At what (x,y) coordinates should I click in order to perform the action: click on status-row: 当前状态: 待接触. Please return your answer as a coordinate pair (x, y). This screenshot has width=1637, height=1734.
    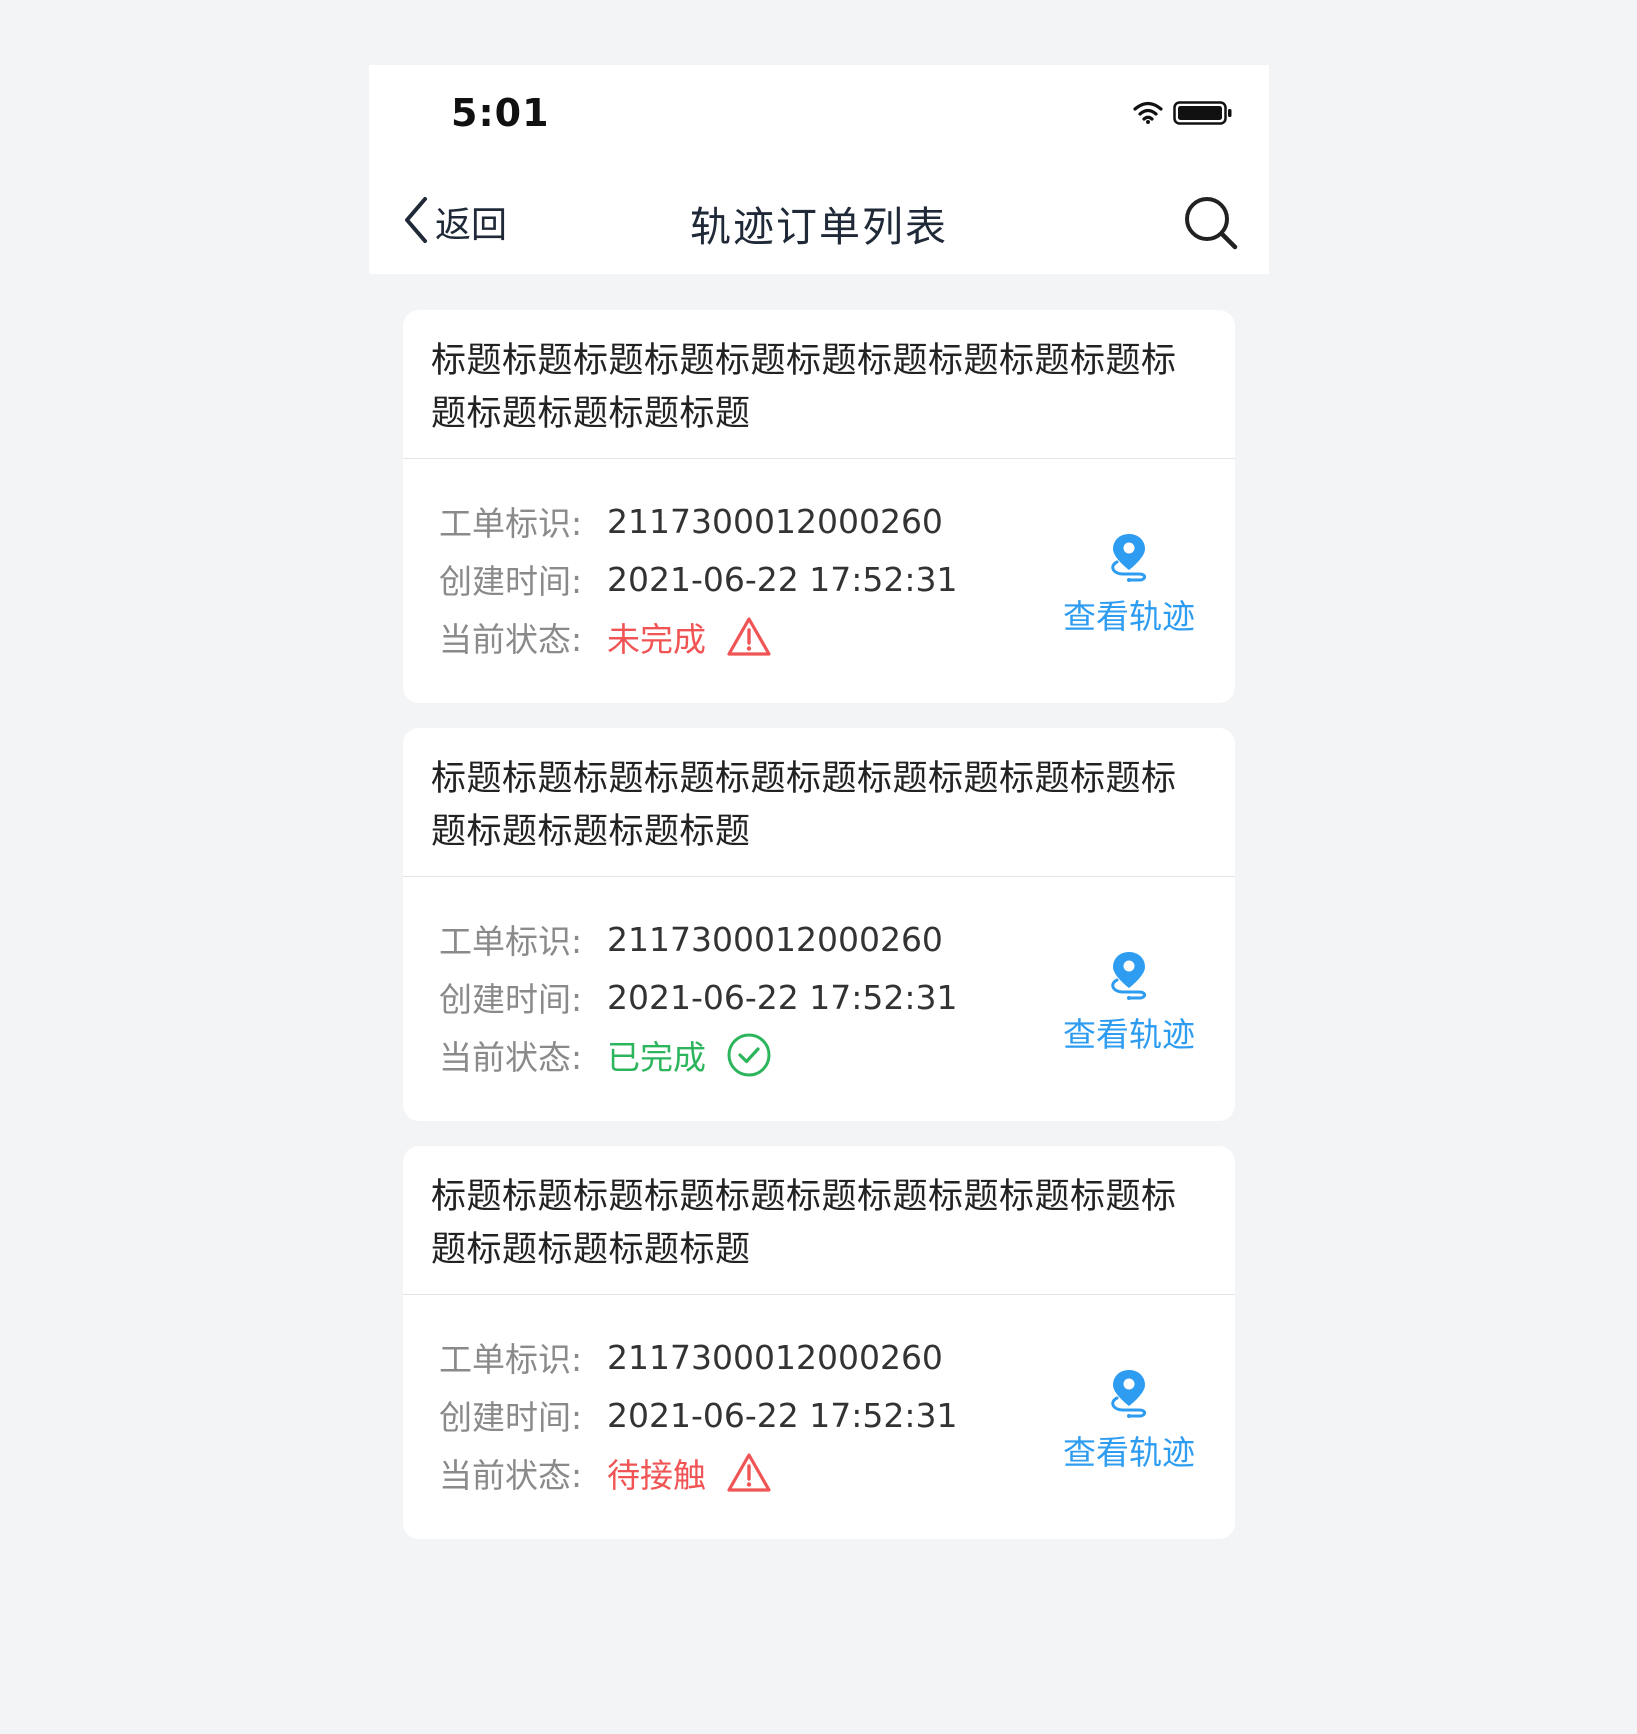
    Looking at the image, I should click on (698, 1473).